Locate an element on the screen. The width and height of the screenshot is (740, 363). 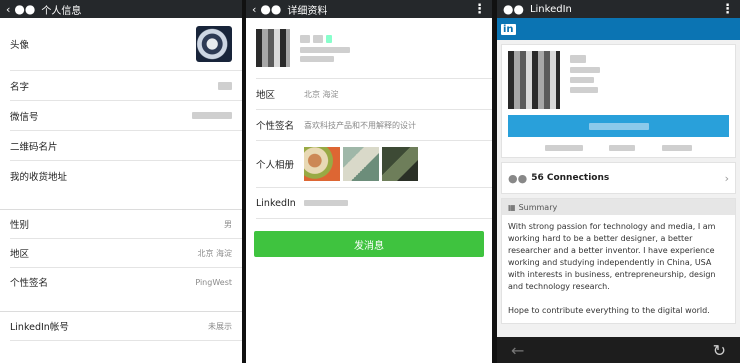
wechat-id-redacted is located at coordinates (212, 115).